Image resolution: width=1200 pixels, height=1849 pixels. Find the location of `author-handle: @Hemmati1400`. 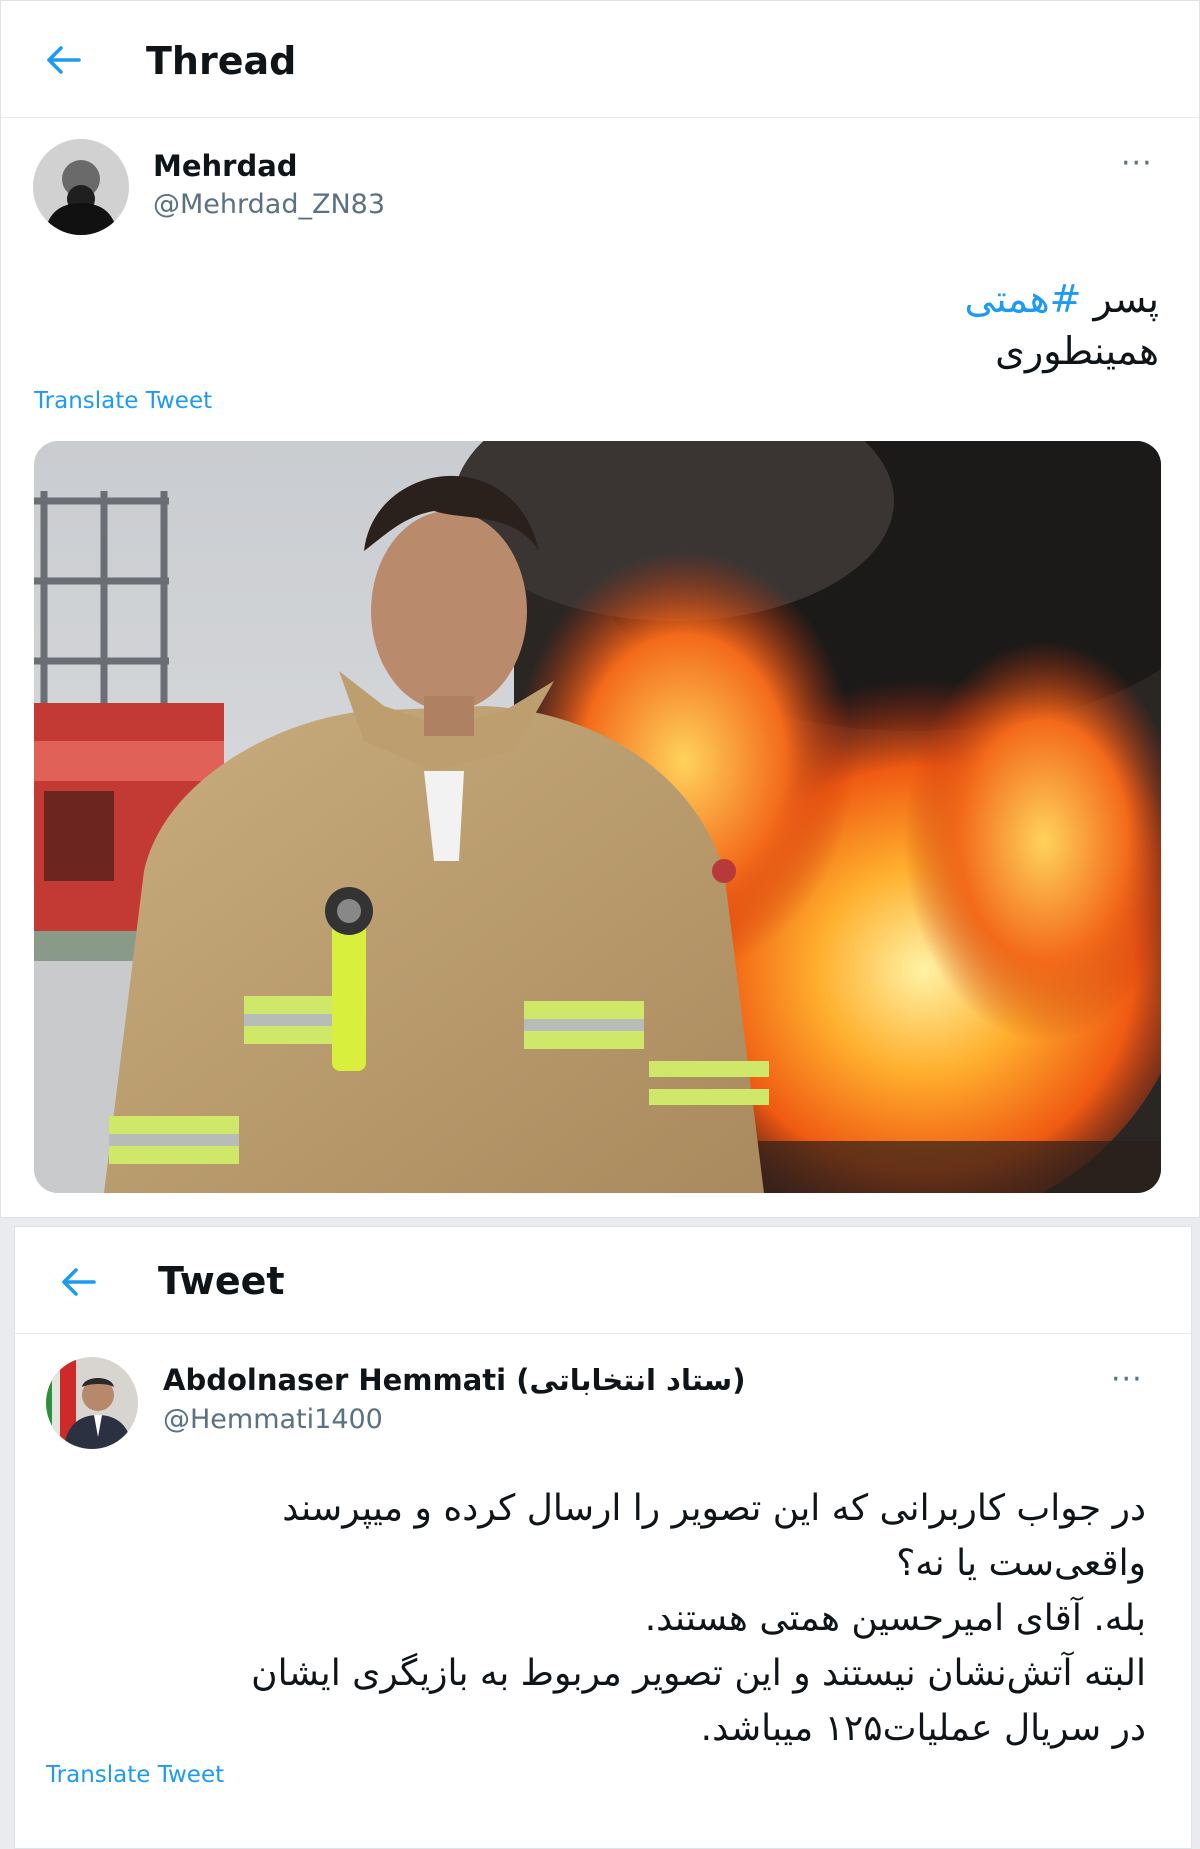

author-handle: @Hemmati1400 is located at coordinates (273, 1419).